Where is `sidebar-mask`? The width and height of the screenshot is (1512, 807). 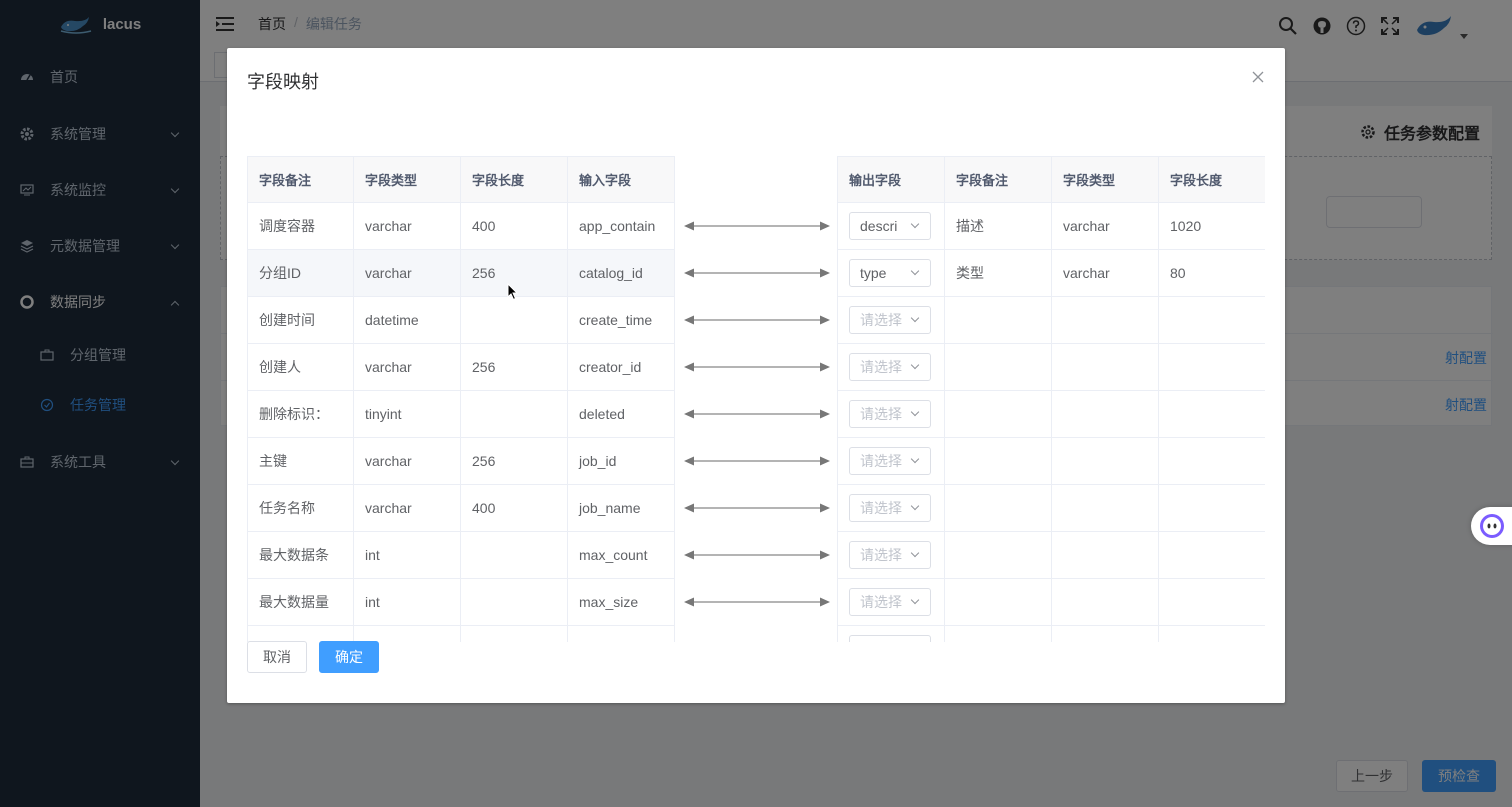 sidebar-mask is located at coordinates (100, 403).